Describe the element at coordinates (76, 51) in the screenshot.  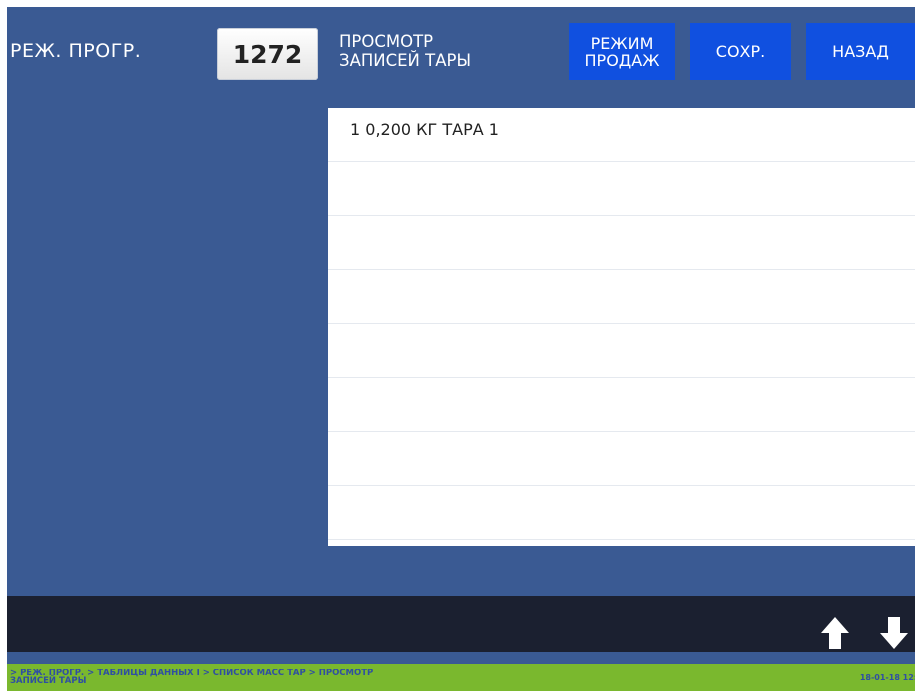
I see `mode-label: РЕЖ. ПРОГР.` at that location.